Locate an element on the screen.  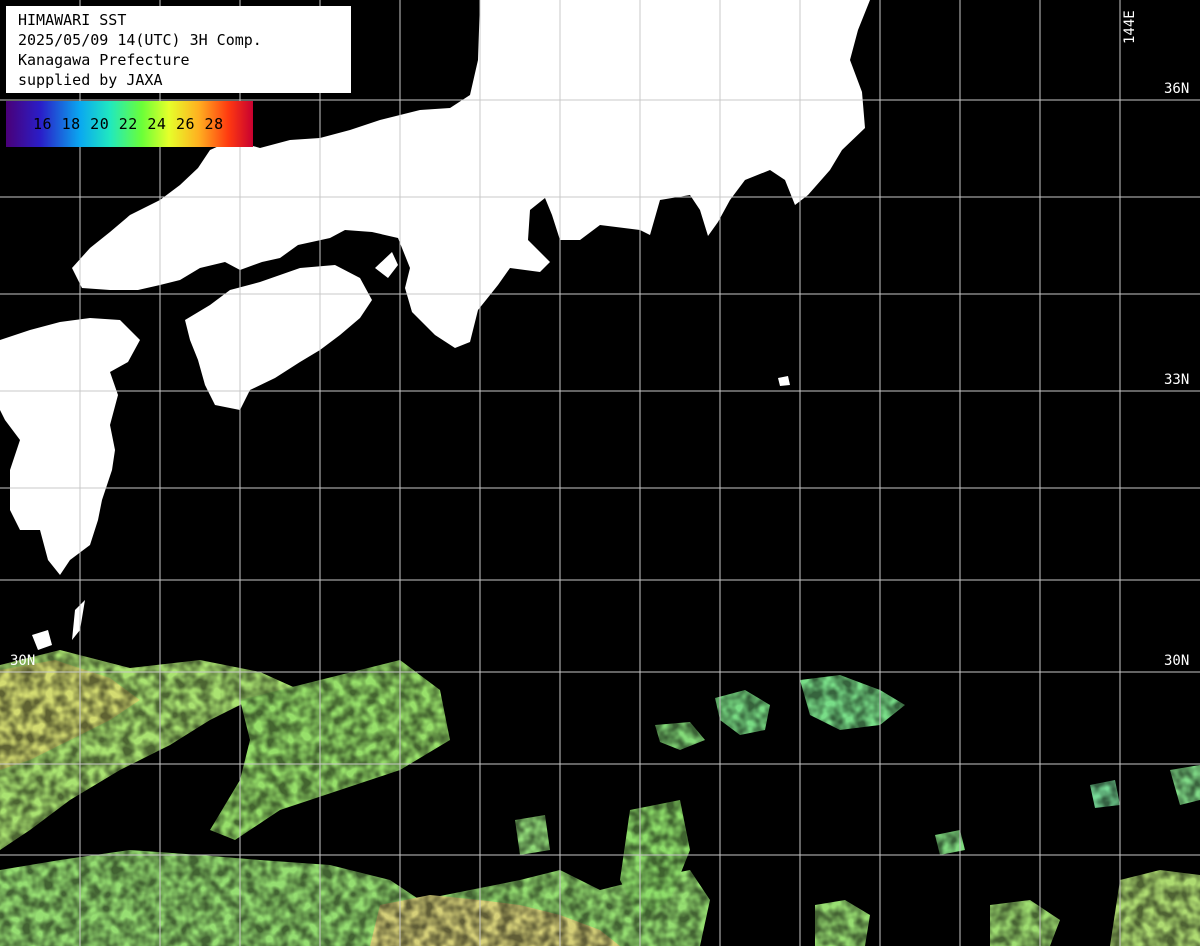
land-awaji is located at coordinates (386, 265).